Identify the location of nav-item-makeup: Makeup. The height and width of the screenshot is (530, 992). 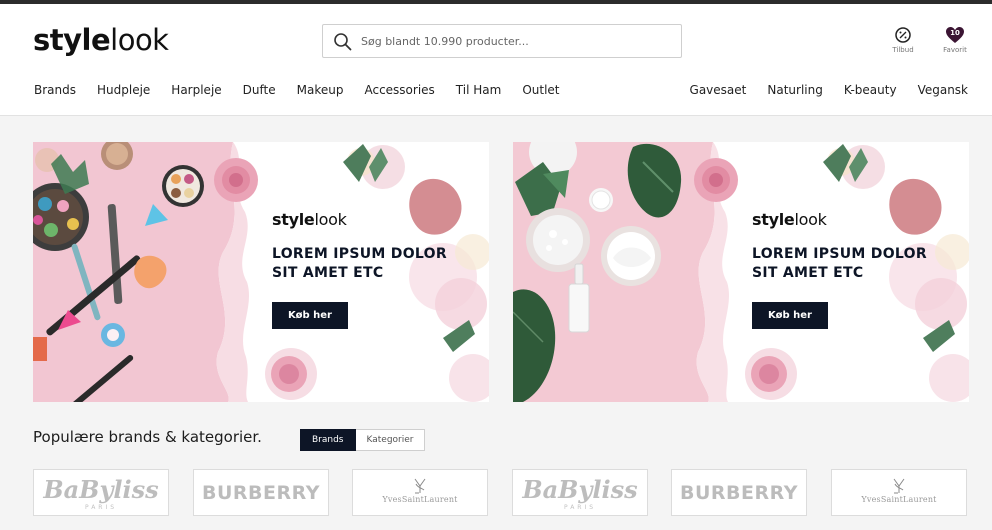
(320, 90).